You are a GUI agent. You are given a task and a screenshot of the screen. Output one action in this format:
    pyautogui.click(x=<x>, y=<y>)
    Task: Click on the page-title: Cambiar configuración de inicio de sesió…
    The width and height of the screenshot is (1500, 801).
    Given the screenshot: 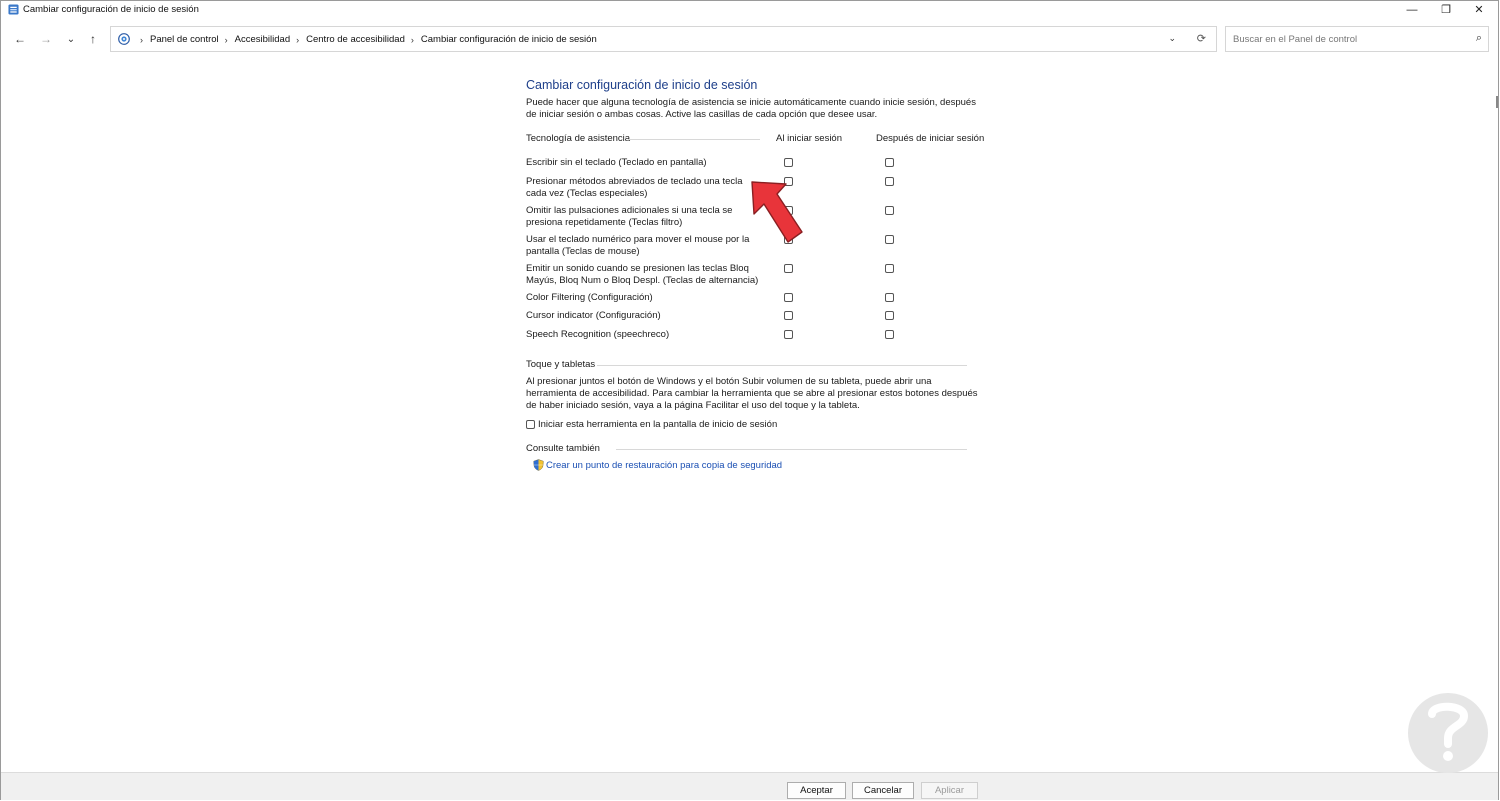 What is the action you would take?
    pyautogui.click(x=642, y=85)
    